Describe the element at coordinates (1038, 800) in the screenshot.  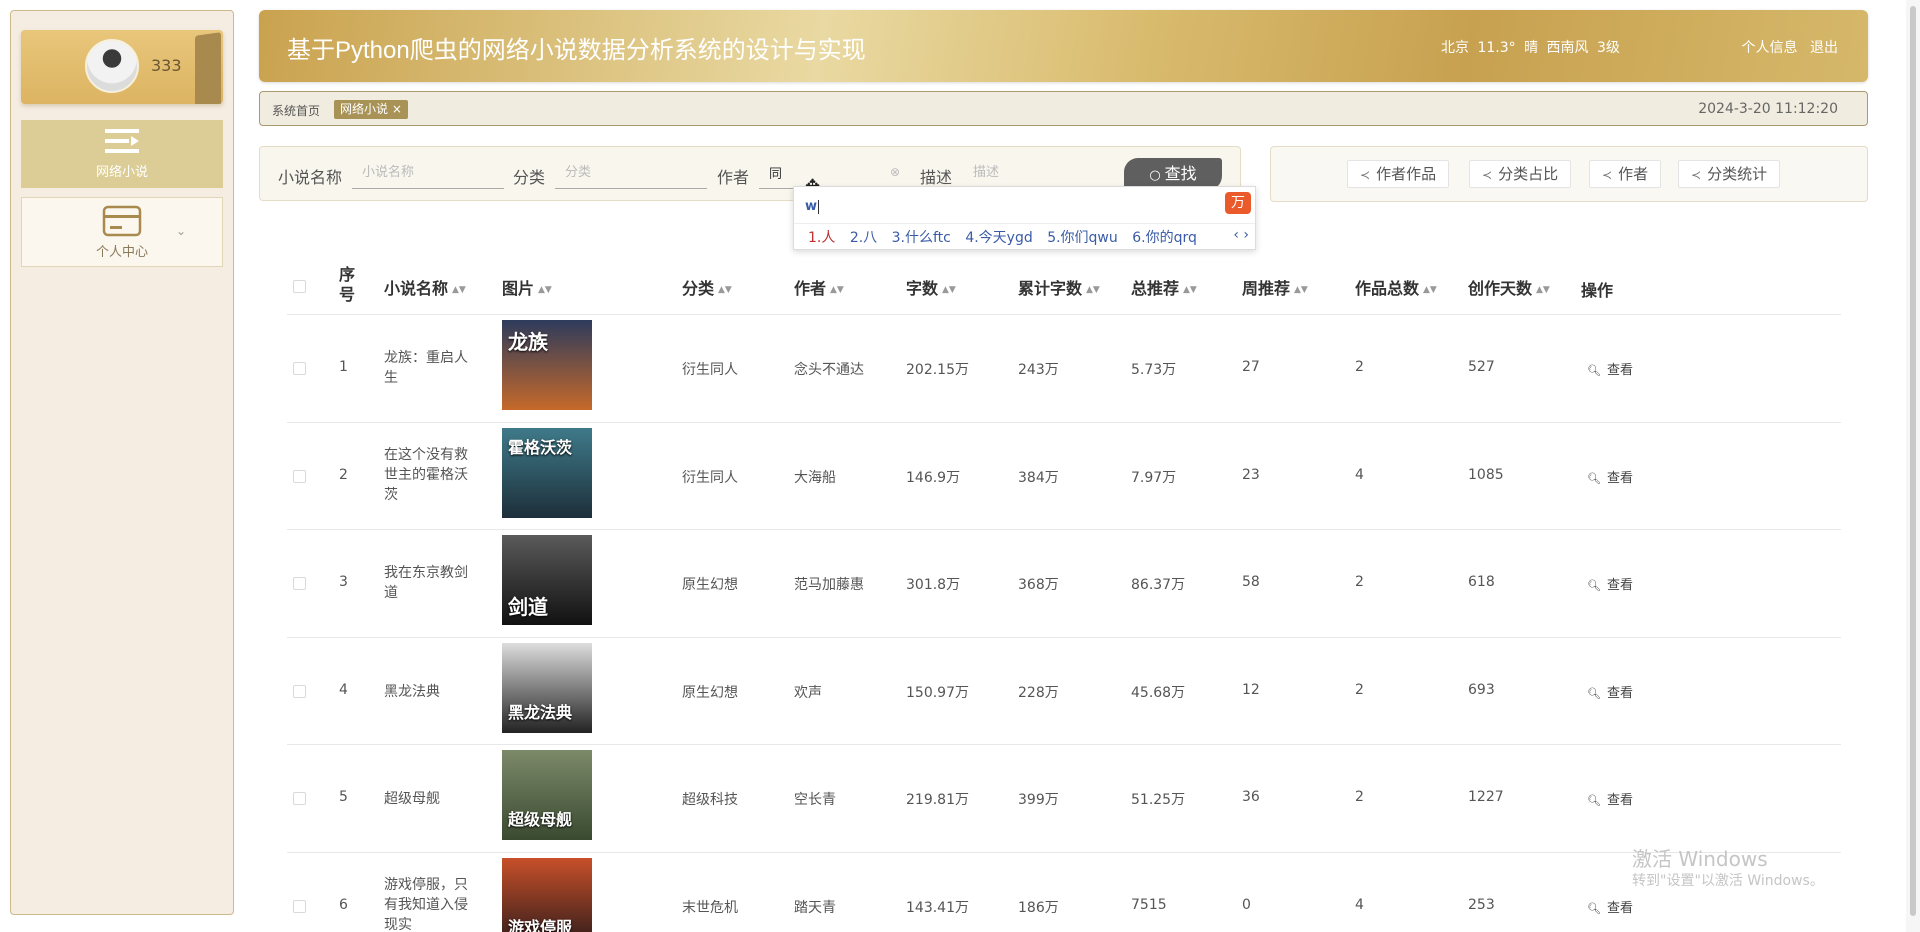
I see `cell-total-words: 399万` at that location.